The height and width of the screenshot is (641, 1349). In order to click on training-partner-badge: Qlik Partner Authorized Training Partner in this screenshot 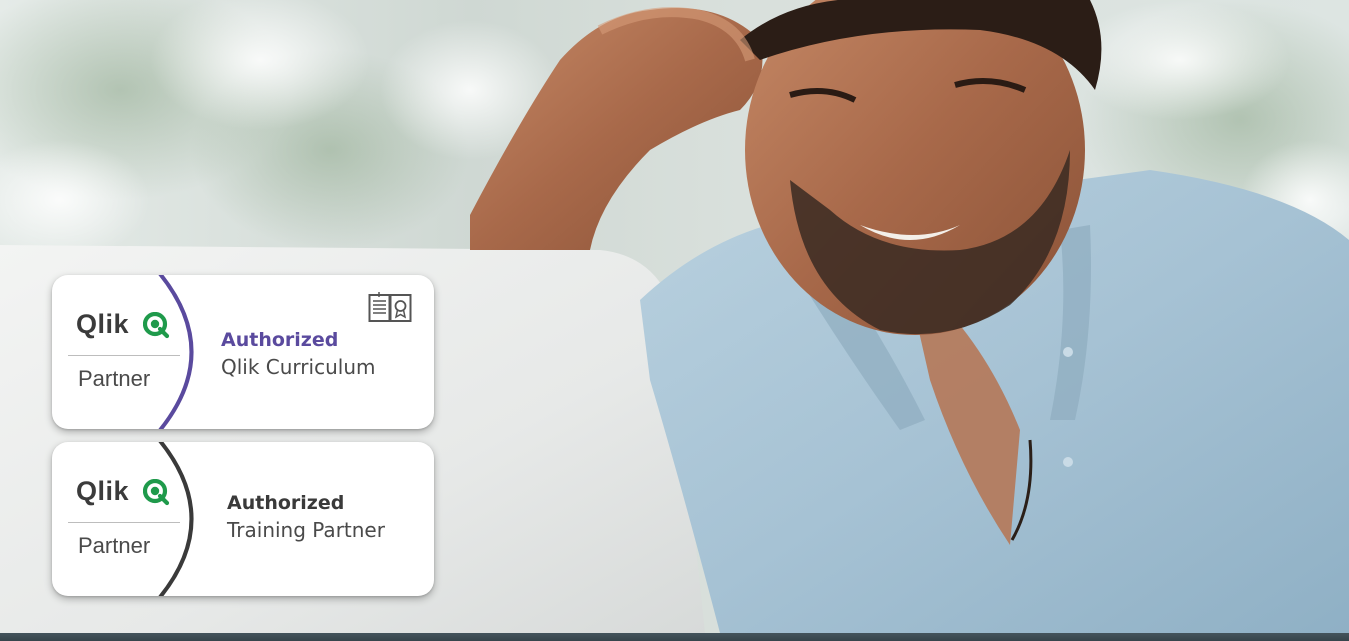, I will do `click(243, 519)`.